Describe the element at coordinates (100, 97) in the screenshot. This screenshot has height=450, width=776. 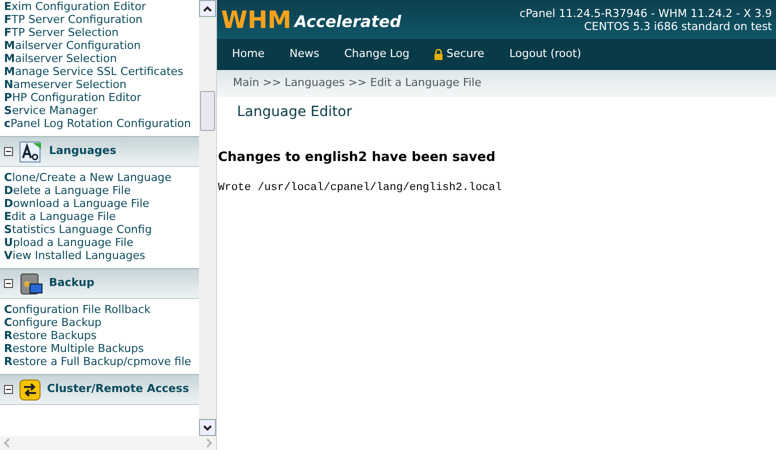
I see `sidebar-link: PHP Configuration Editor` at that location.